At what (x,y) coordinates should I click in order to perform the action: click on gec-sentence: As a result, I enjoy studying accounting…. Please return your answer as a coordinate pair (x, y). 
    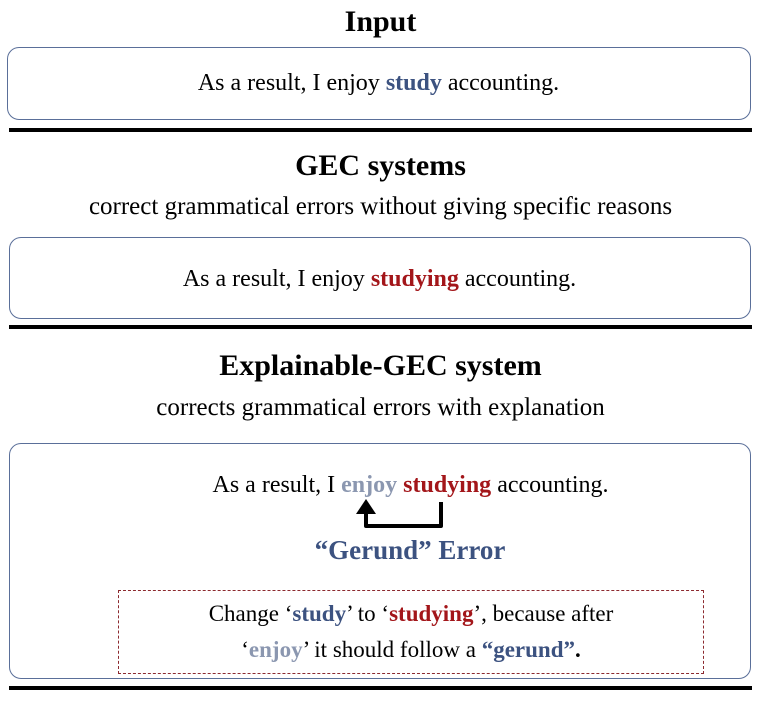
    Looking at the image, I should click on (379, 279).